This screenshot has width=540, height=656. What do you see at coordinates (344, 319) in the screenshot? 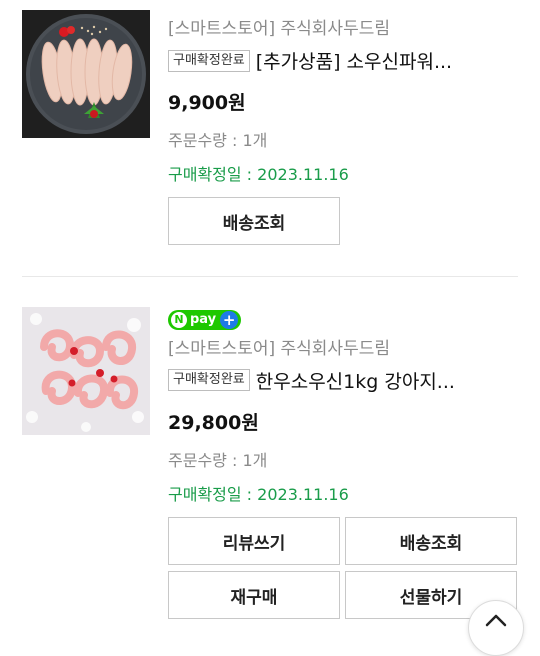
I see `npay-plus-badge: N pay +` at bounding box center [344, 319].